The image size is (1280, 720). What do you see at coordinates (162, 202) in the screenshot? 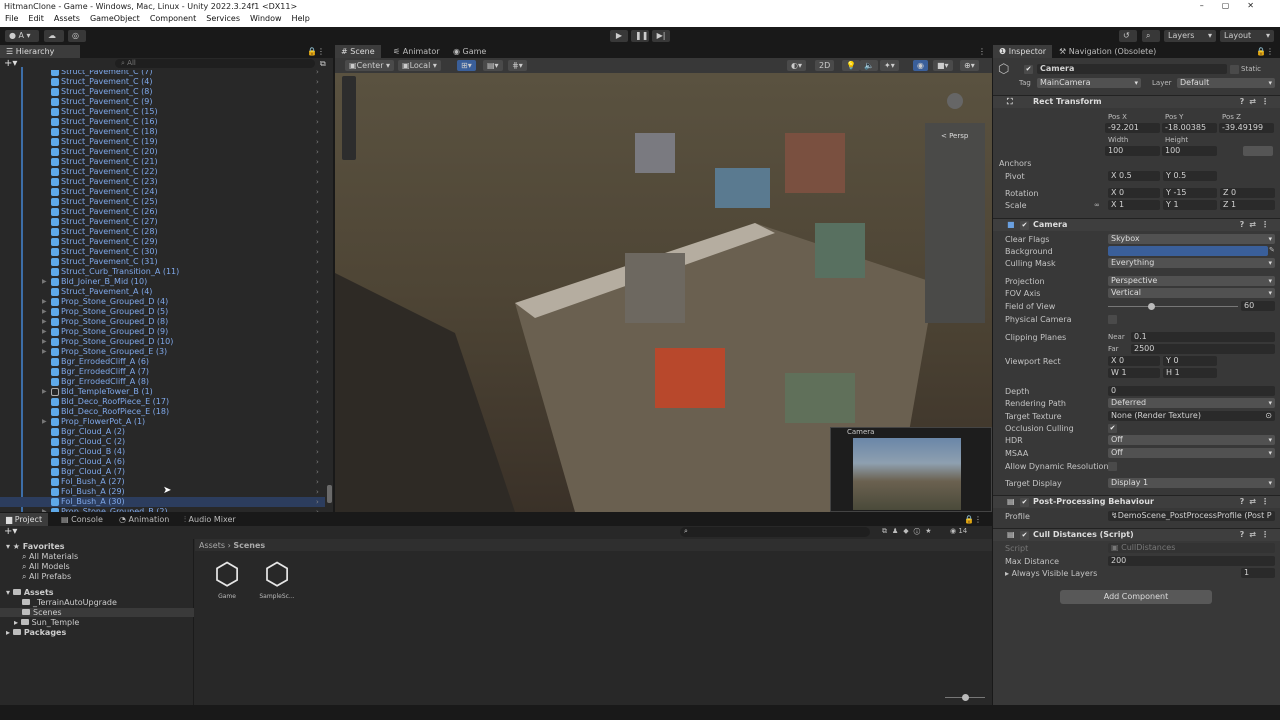
I see `hierarchy-item: Struct_Pavement_C (25) ›` at bounding box center [162, 202].